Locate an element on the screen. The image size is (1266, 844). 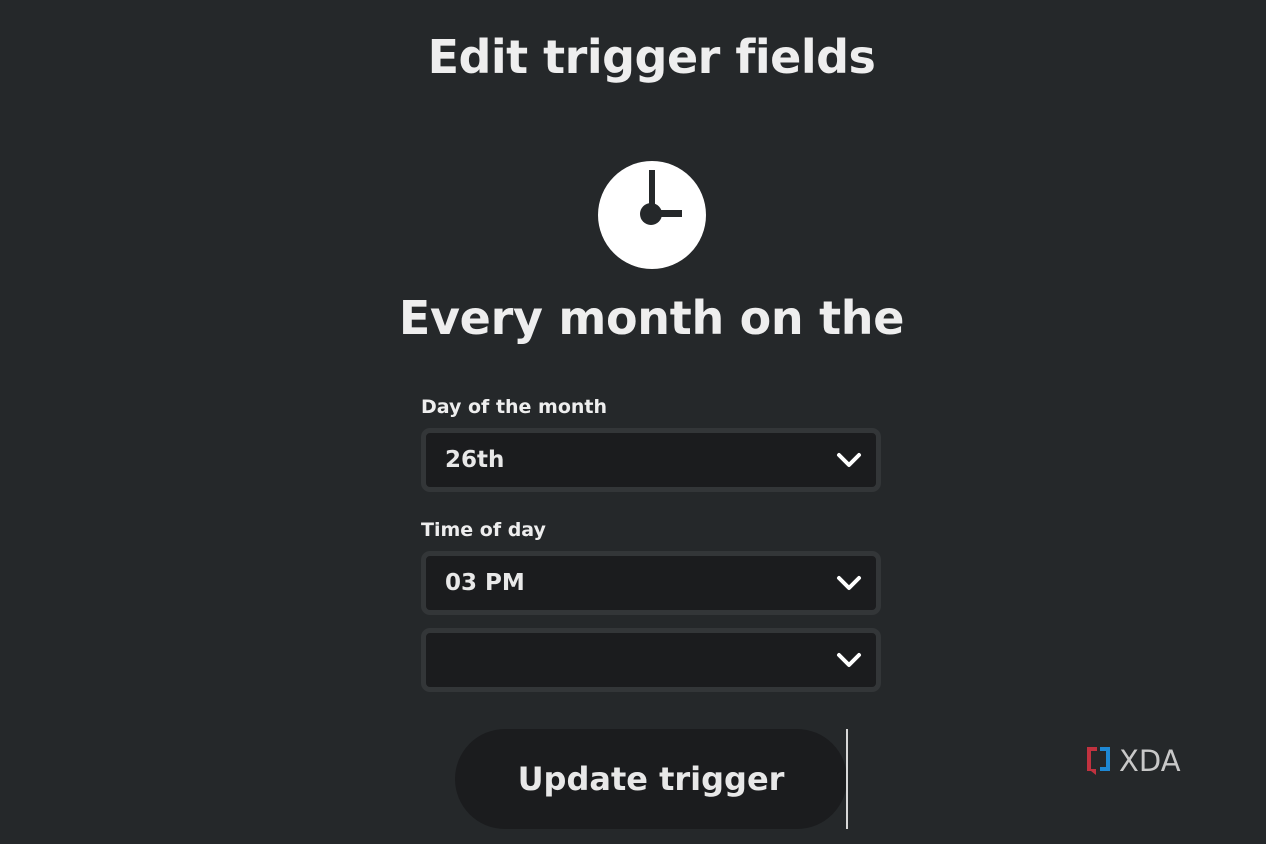
xda-logo-text: XDA is located at coordinates (1150, 761).